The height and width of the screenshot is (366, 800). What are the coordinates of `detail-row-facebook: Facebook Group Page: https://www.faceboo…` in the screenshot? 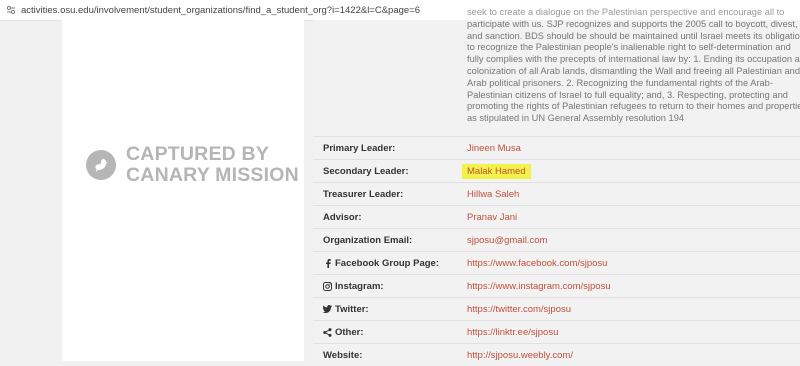 It's located at (556, 262).